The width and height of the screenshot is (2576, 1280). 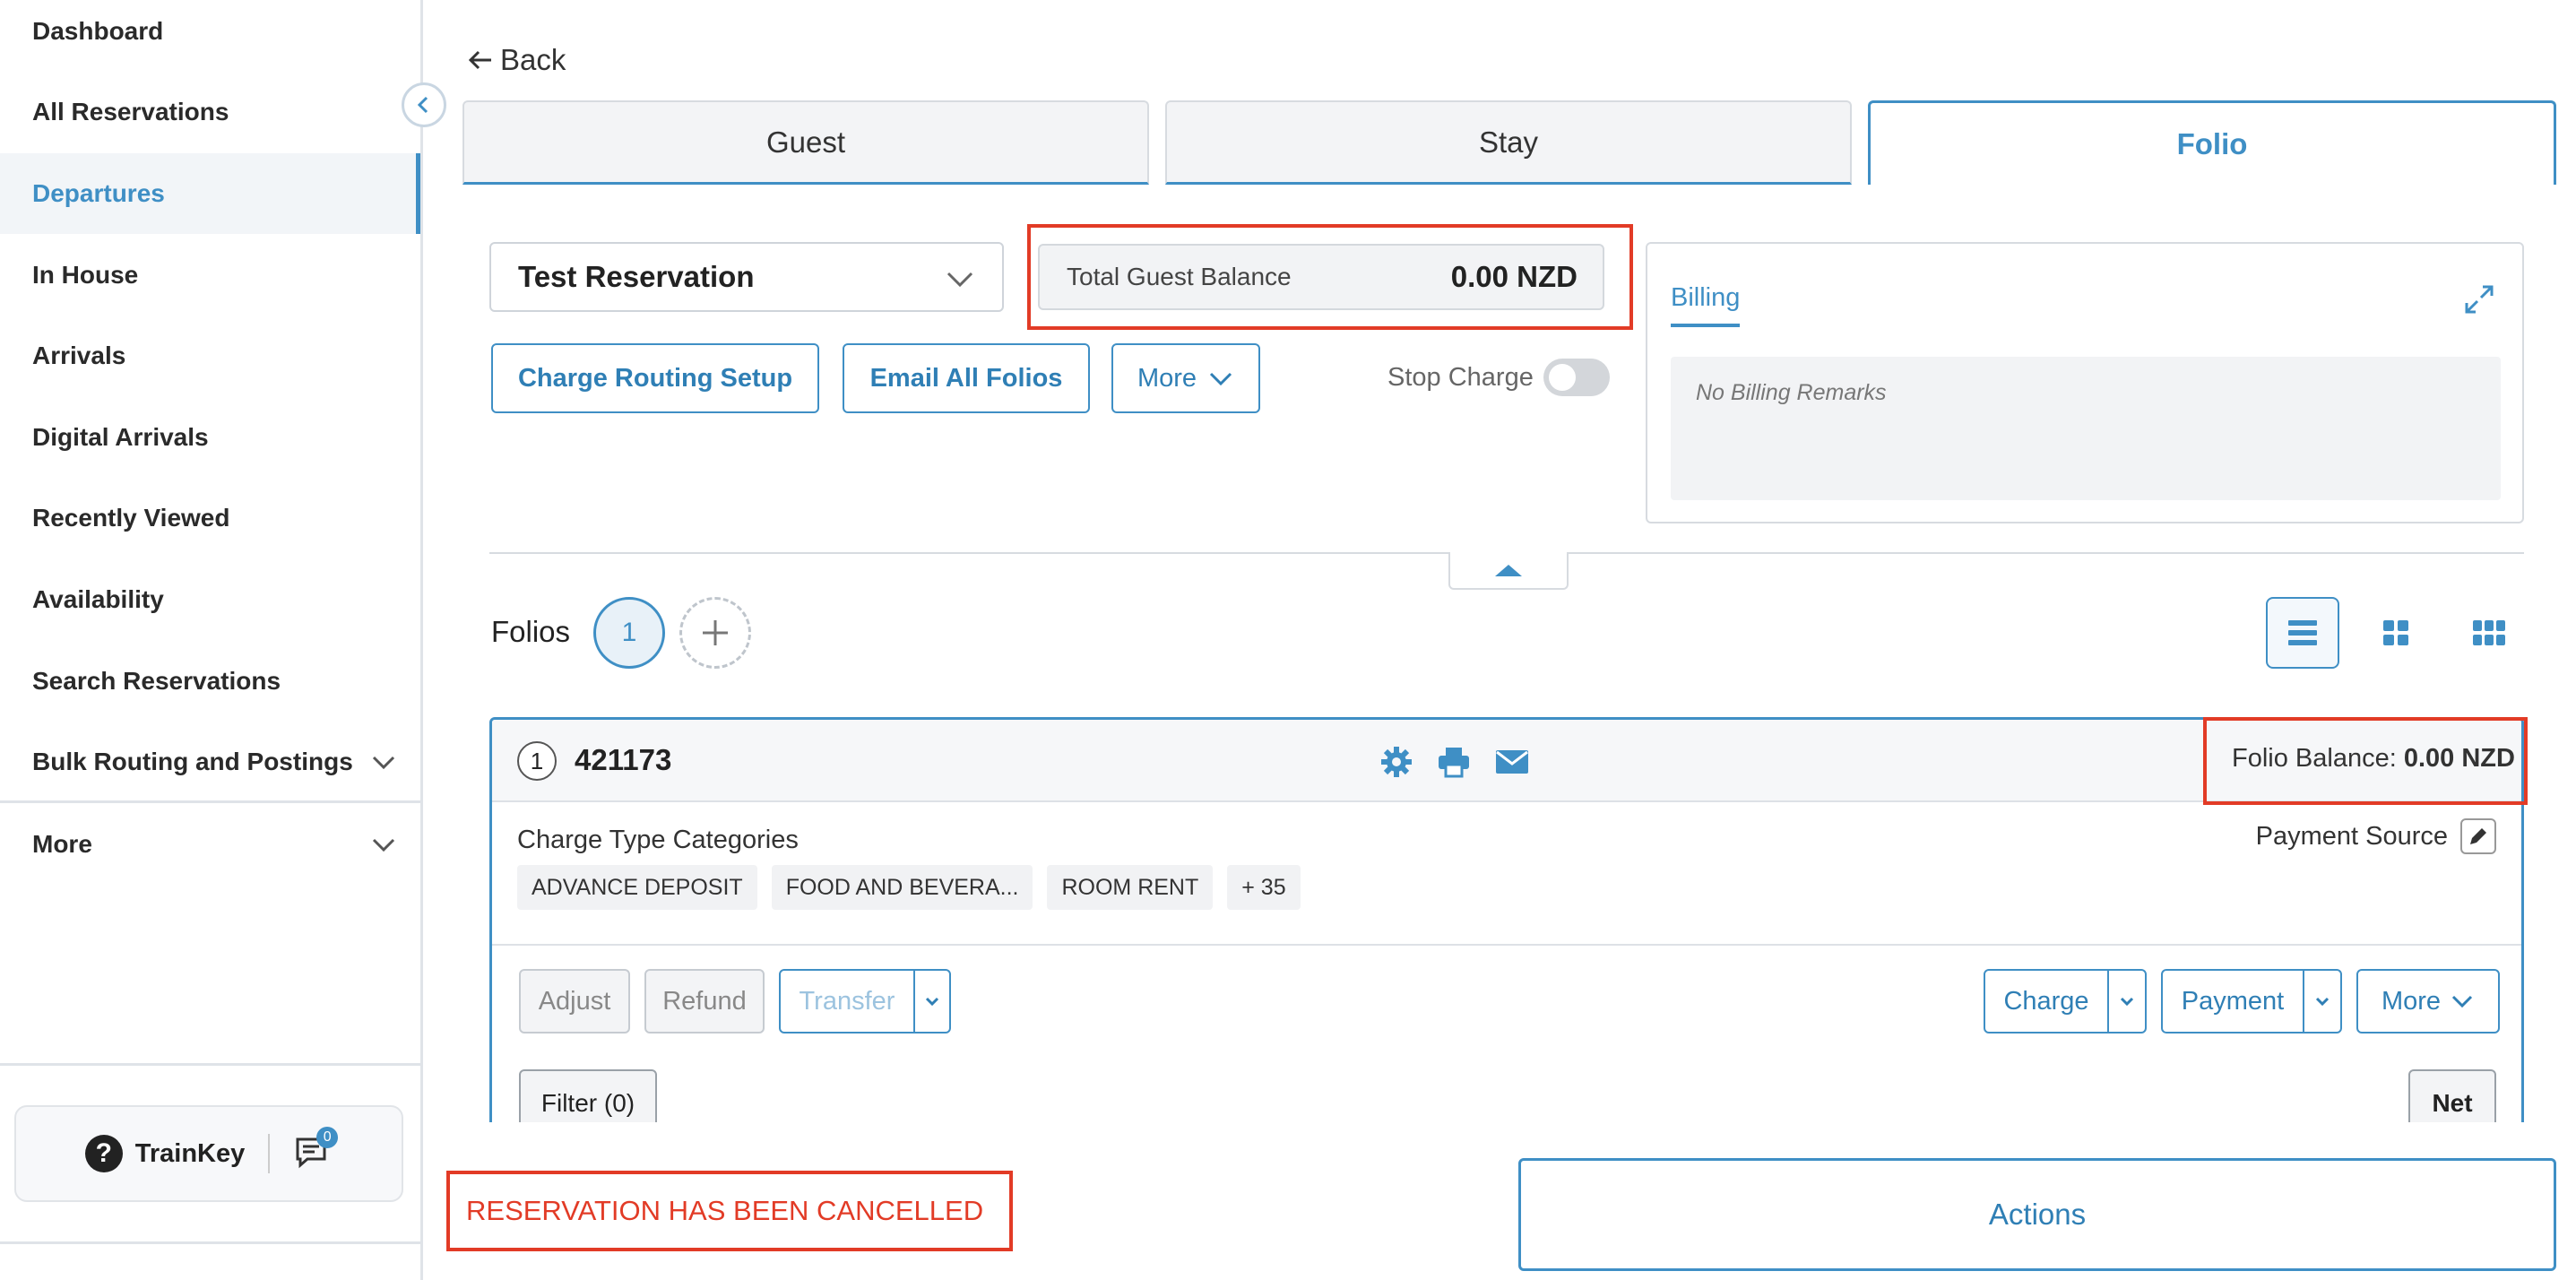 What do you see at coordinates (1706, 305) in the screenshot?
I see `billing-tab: Billing` at bounding box center [1706, 305].